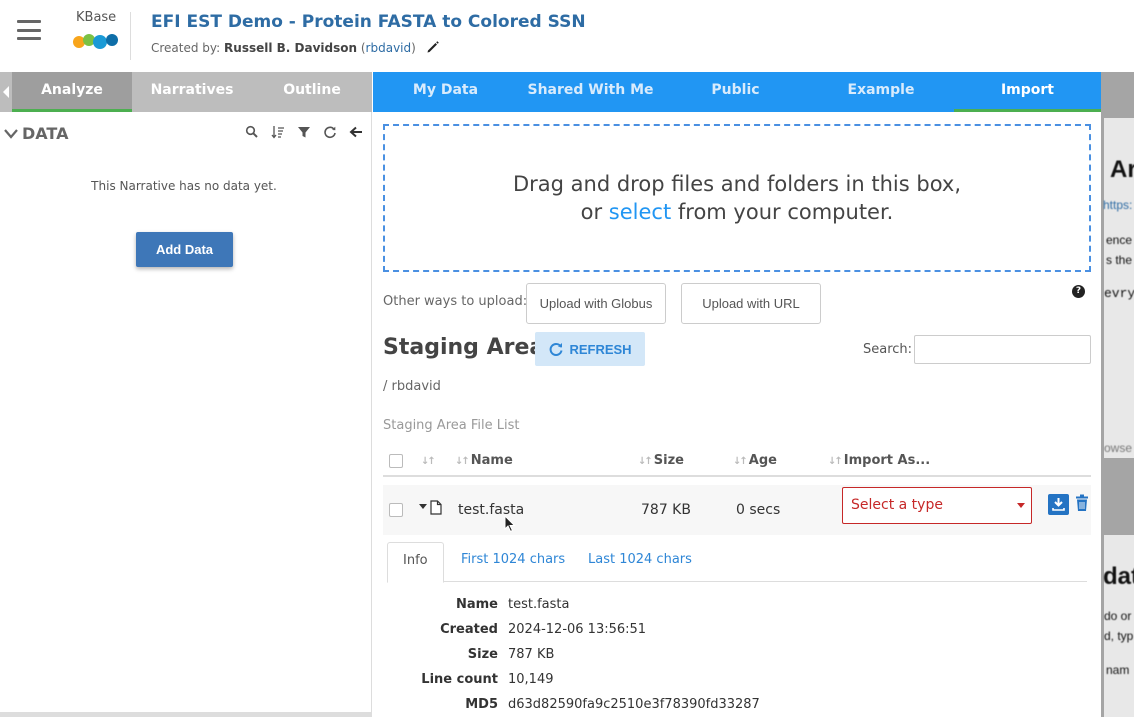 The width and height of the screenshot is (1134, 717). What do you see at coordinates (1027, 92) in the screenshot?
I see `tab-import: Import` at bounding box center [1027, 92].